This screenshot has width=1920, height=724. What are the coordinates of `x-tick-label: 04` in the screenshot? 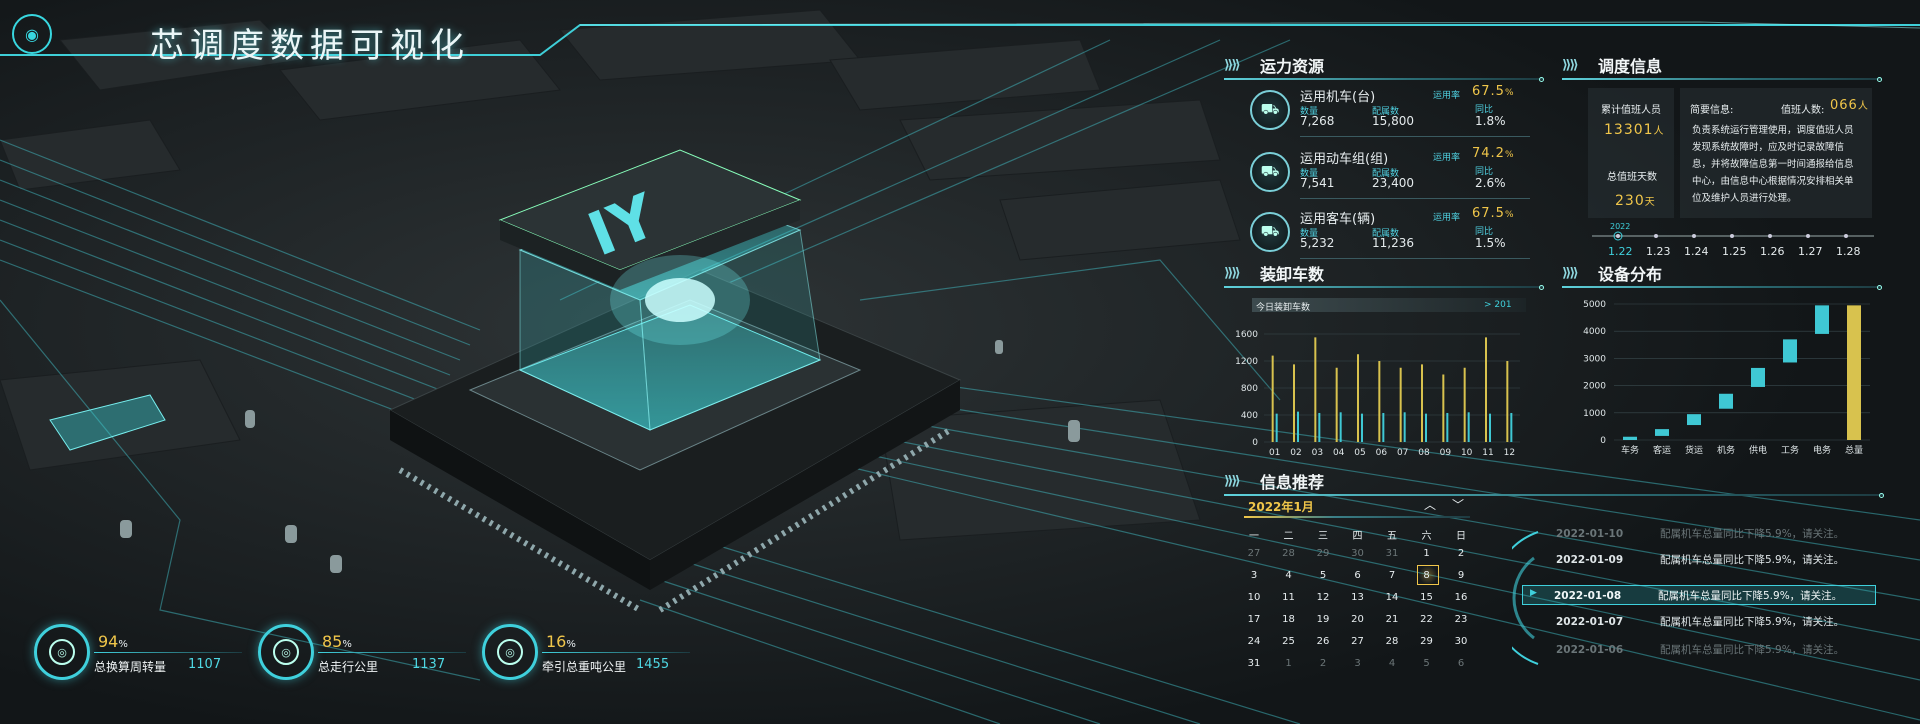 It's located at (1339, 453).